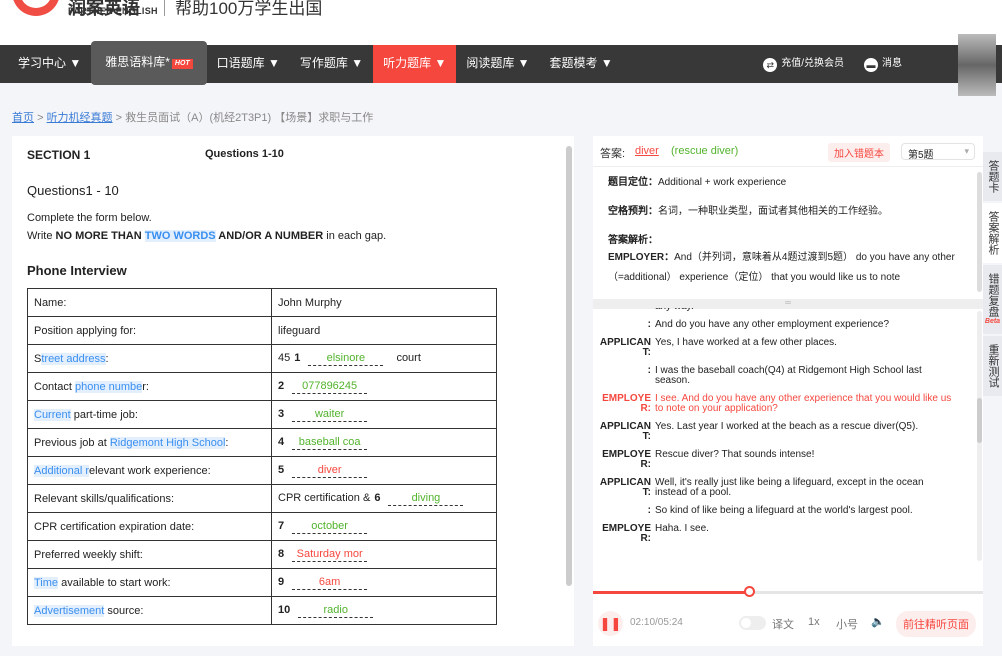 The height and width of the screenshot is (656, 1002). I want to click on tab-label: 答题卡, so click(993, 176).